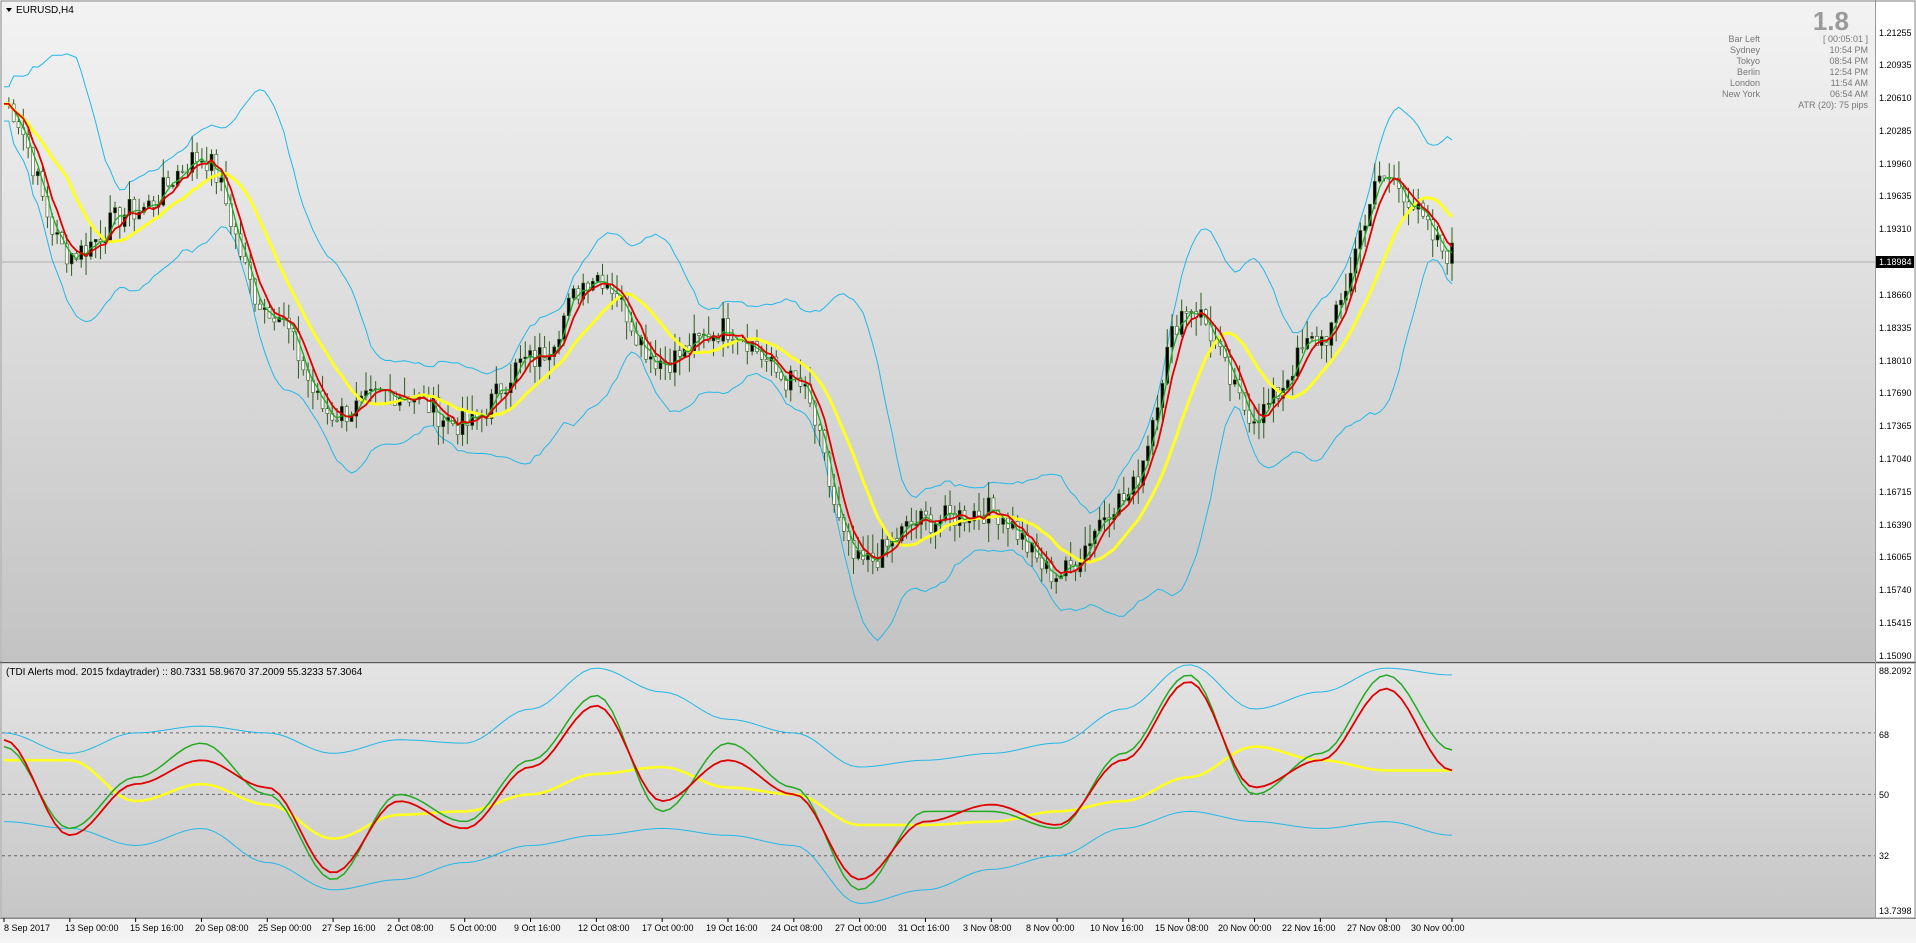 Image resolution: width=1916 pixels, height=943 pixels. Describe the element at coordinates (1895, 295) in the screenshot. I see `price-tick-label: 1.18660` at that location.